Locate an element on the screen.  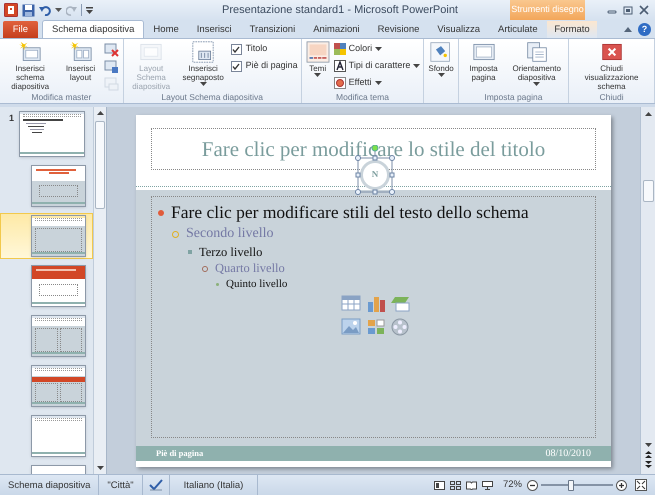
menu-button: Effetti is located at coordinates (377, 83).